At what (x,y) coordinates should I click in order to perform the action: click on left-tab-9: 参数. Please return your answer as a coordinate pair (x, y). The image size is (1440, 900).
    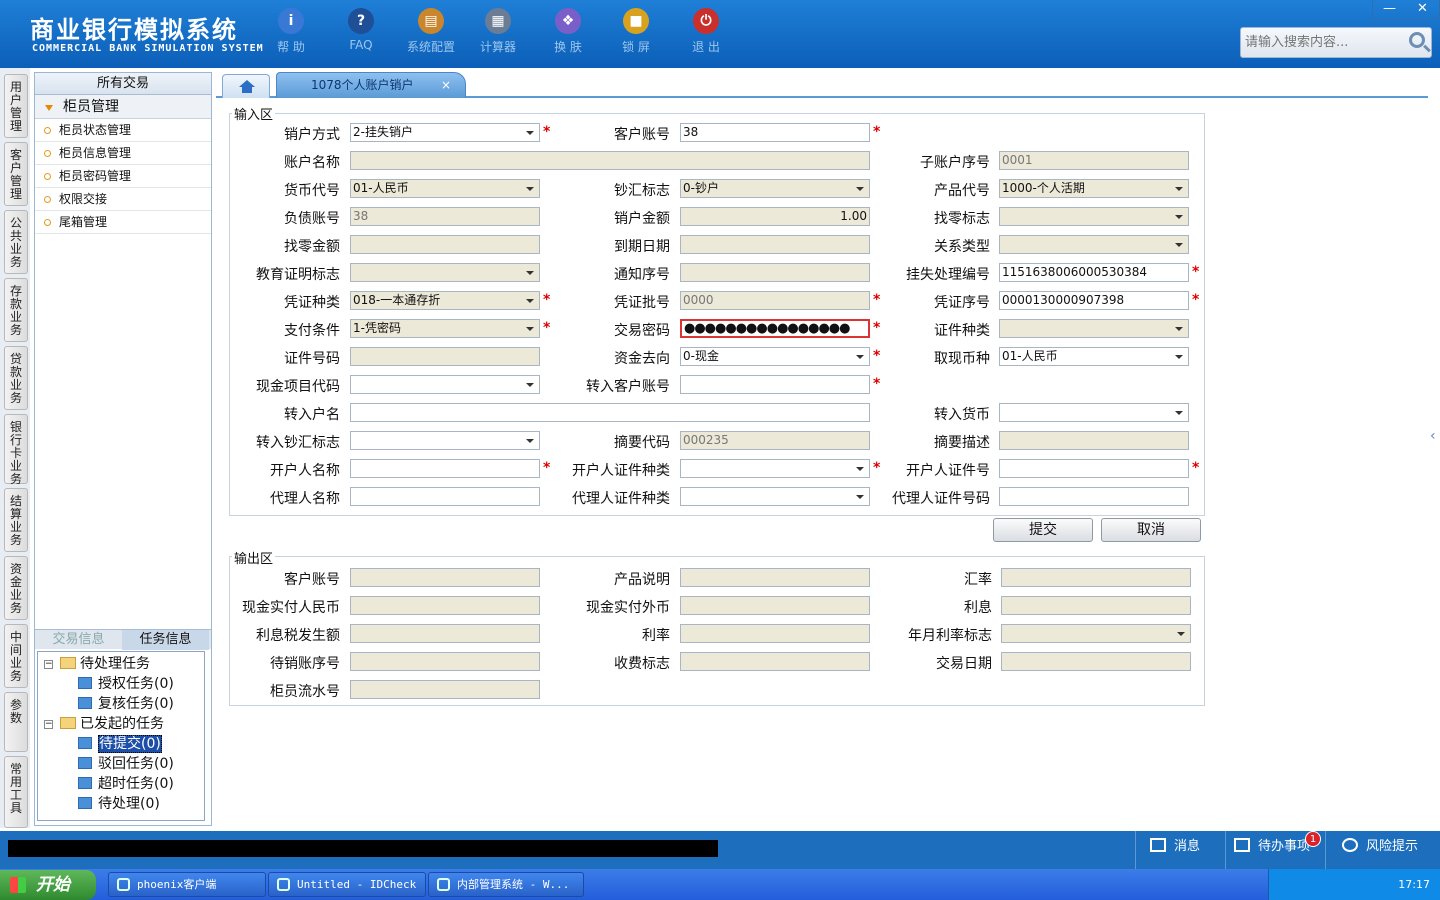
    Looking at the image, I should click on (16, 722).